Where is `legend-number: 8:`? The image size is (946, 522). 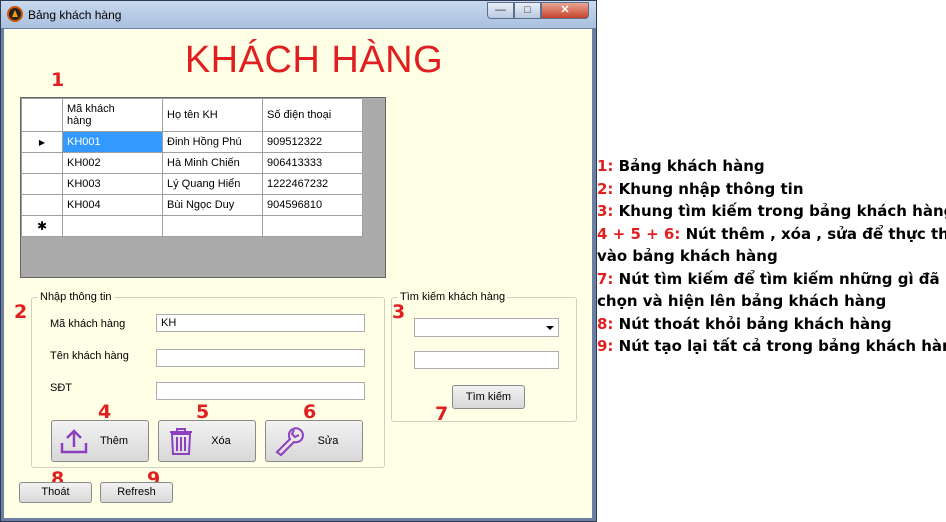
legend-number: 8: is located at coordinates (605, 323).